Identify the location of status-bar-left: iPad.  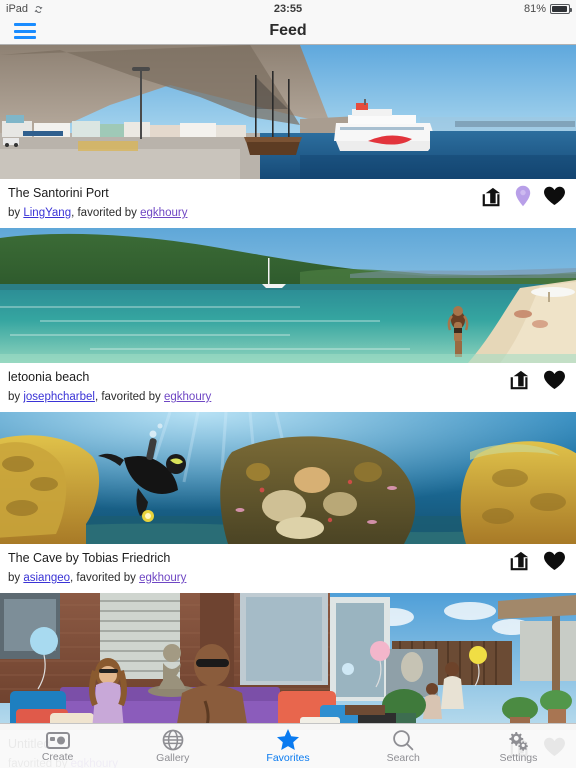
(25, 9).